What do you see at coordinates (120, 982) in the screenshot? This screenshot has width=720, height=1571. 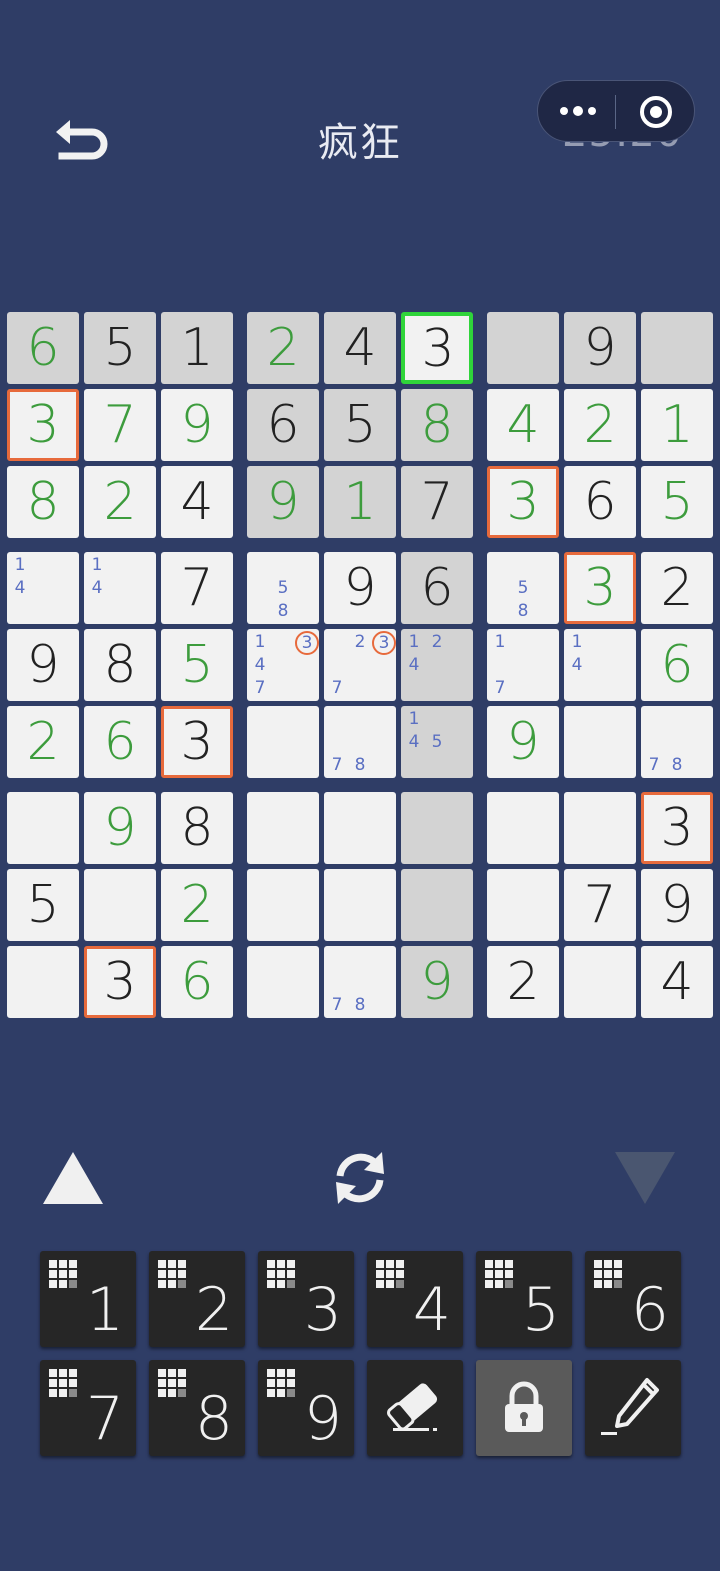 I see `cell-r9c2: 3` at bounding box center [120, 982].